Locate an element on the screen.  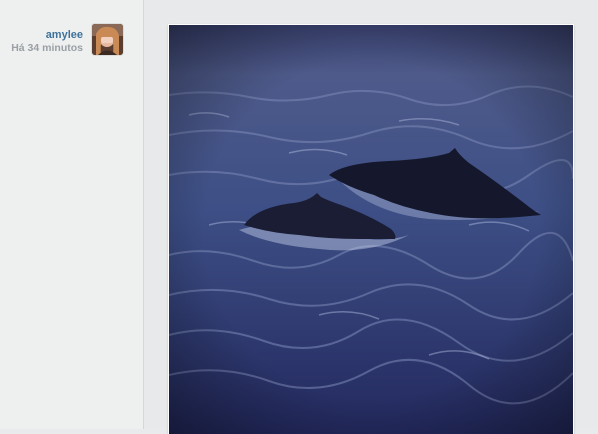
user-avatar is located at coordinates (107, 39).